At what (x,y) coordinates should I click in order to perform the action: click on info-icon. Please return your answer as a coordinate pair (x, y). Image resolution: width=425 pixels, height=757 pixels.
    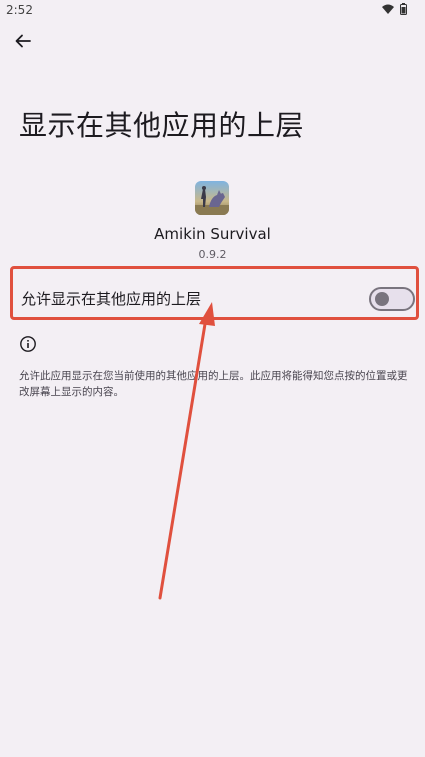
    Looking at the image, I should click on (28, 344).